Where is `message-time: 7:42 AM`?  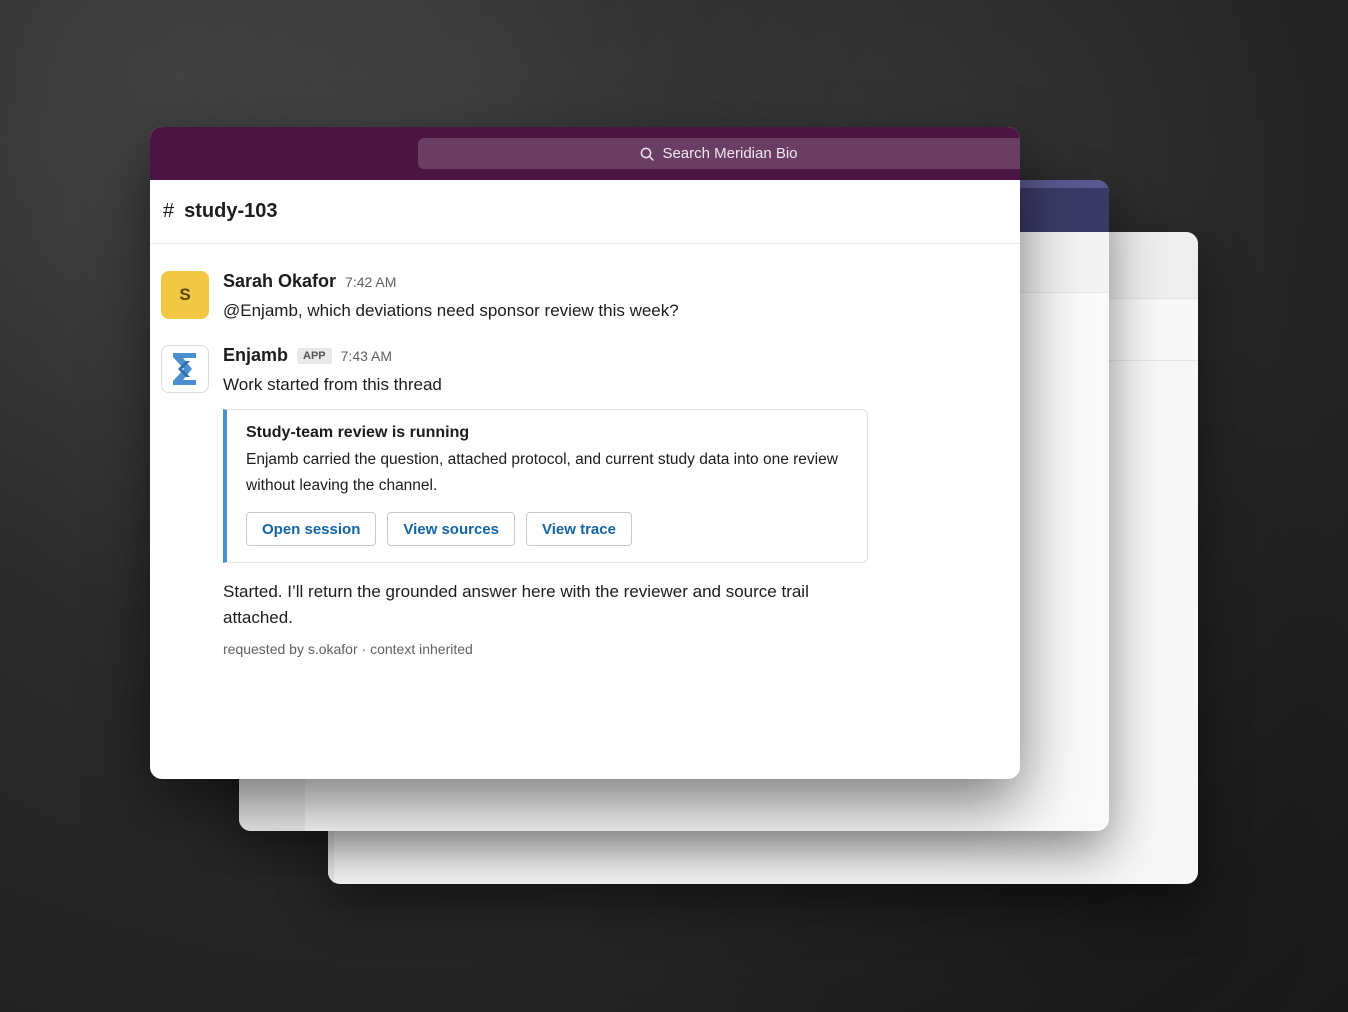
message-time: 7:42 AM is located at coordinates (370, 282).